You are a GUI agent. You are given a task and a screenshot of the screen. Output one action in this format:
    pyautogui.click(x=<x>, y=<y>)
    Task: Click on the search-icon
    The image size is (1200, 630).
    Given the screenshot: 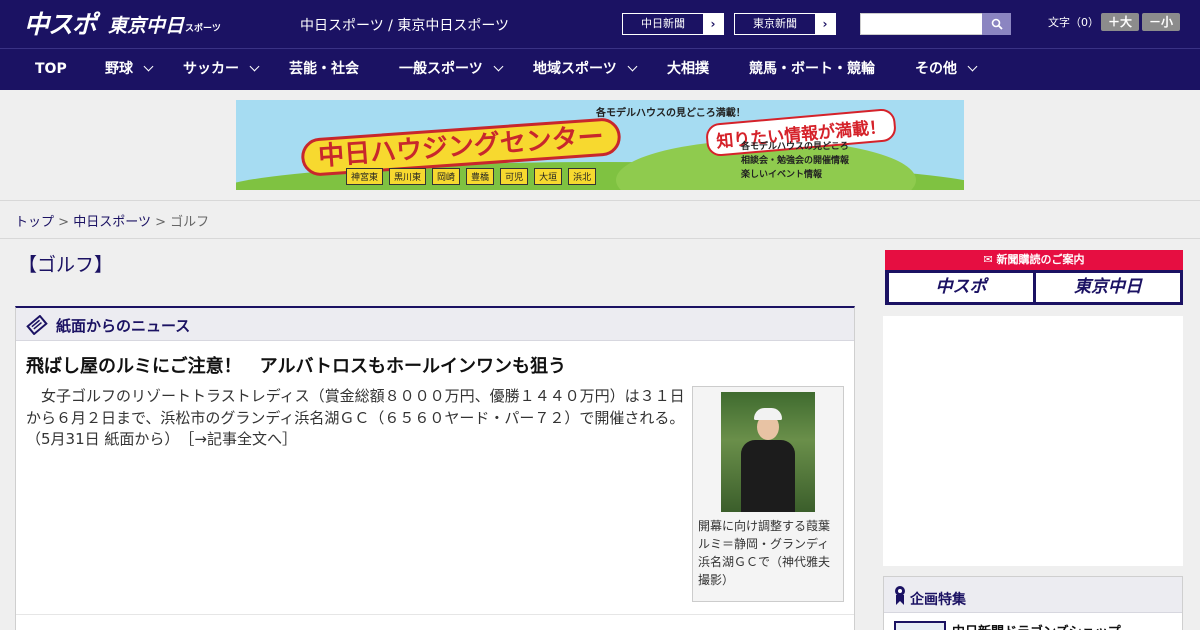 What is the action you would take?
    pyautogui.click(x=997, y=24)
    